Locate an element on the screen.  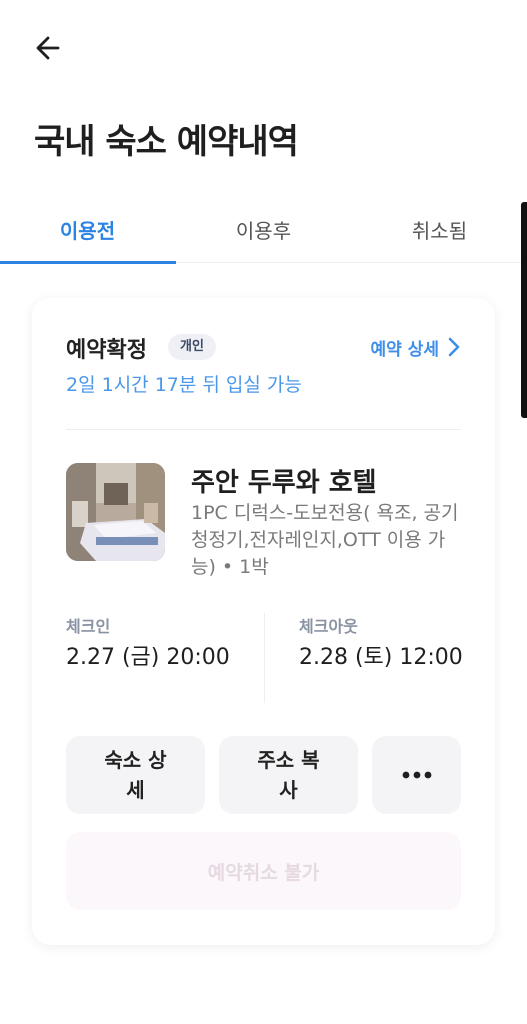
hotel-room-image is located at coordinates (115, 512).